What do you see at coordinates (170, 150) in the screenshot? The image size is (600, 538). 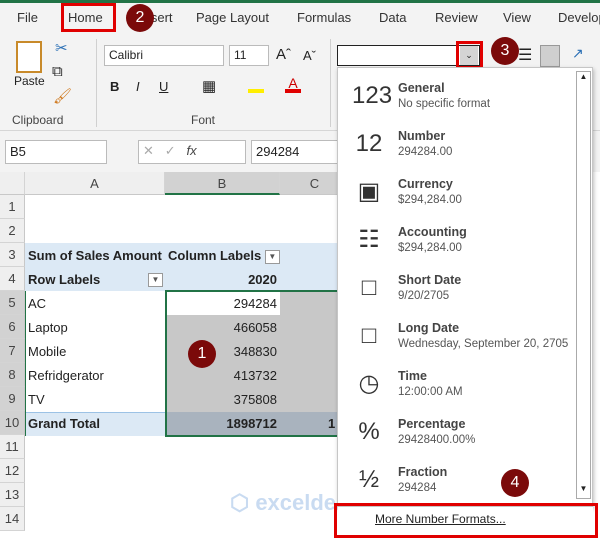 I see `enter-icon: ✓` at bounding box center [170, 150].